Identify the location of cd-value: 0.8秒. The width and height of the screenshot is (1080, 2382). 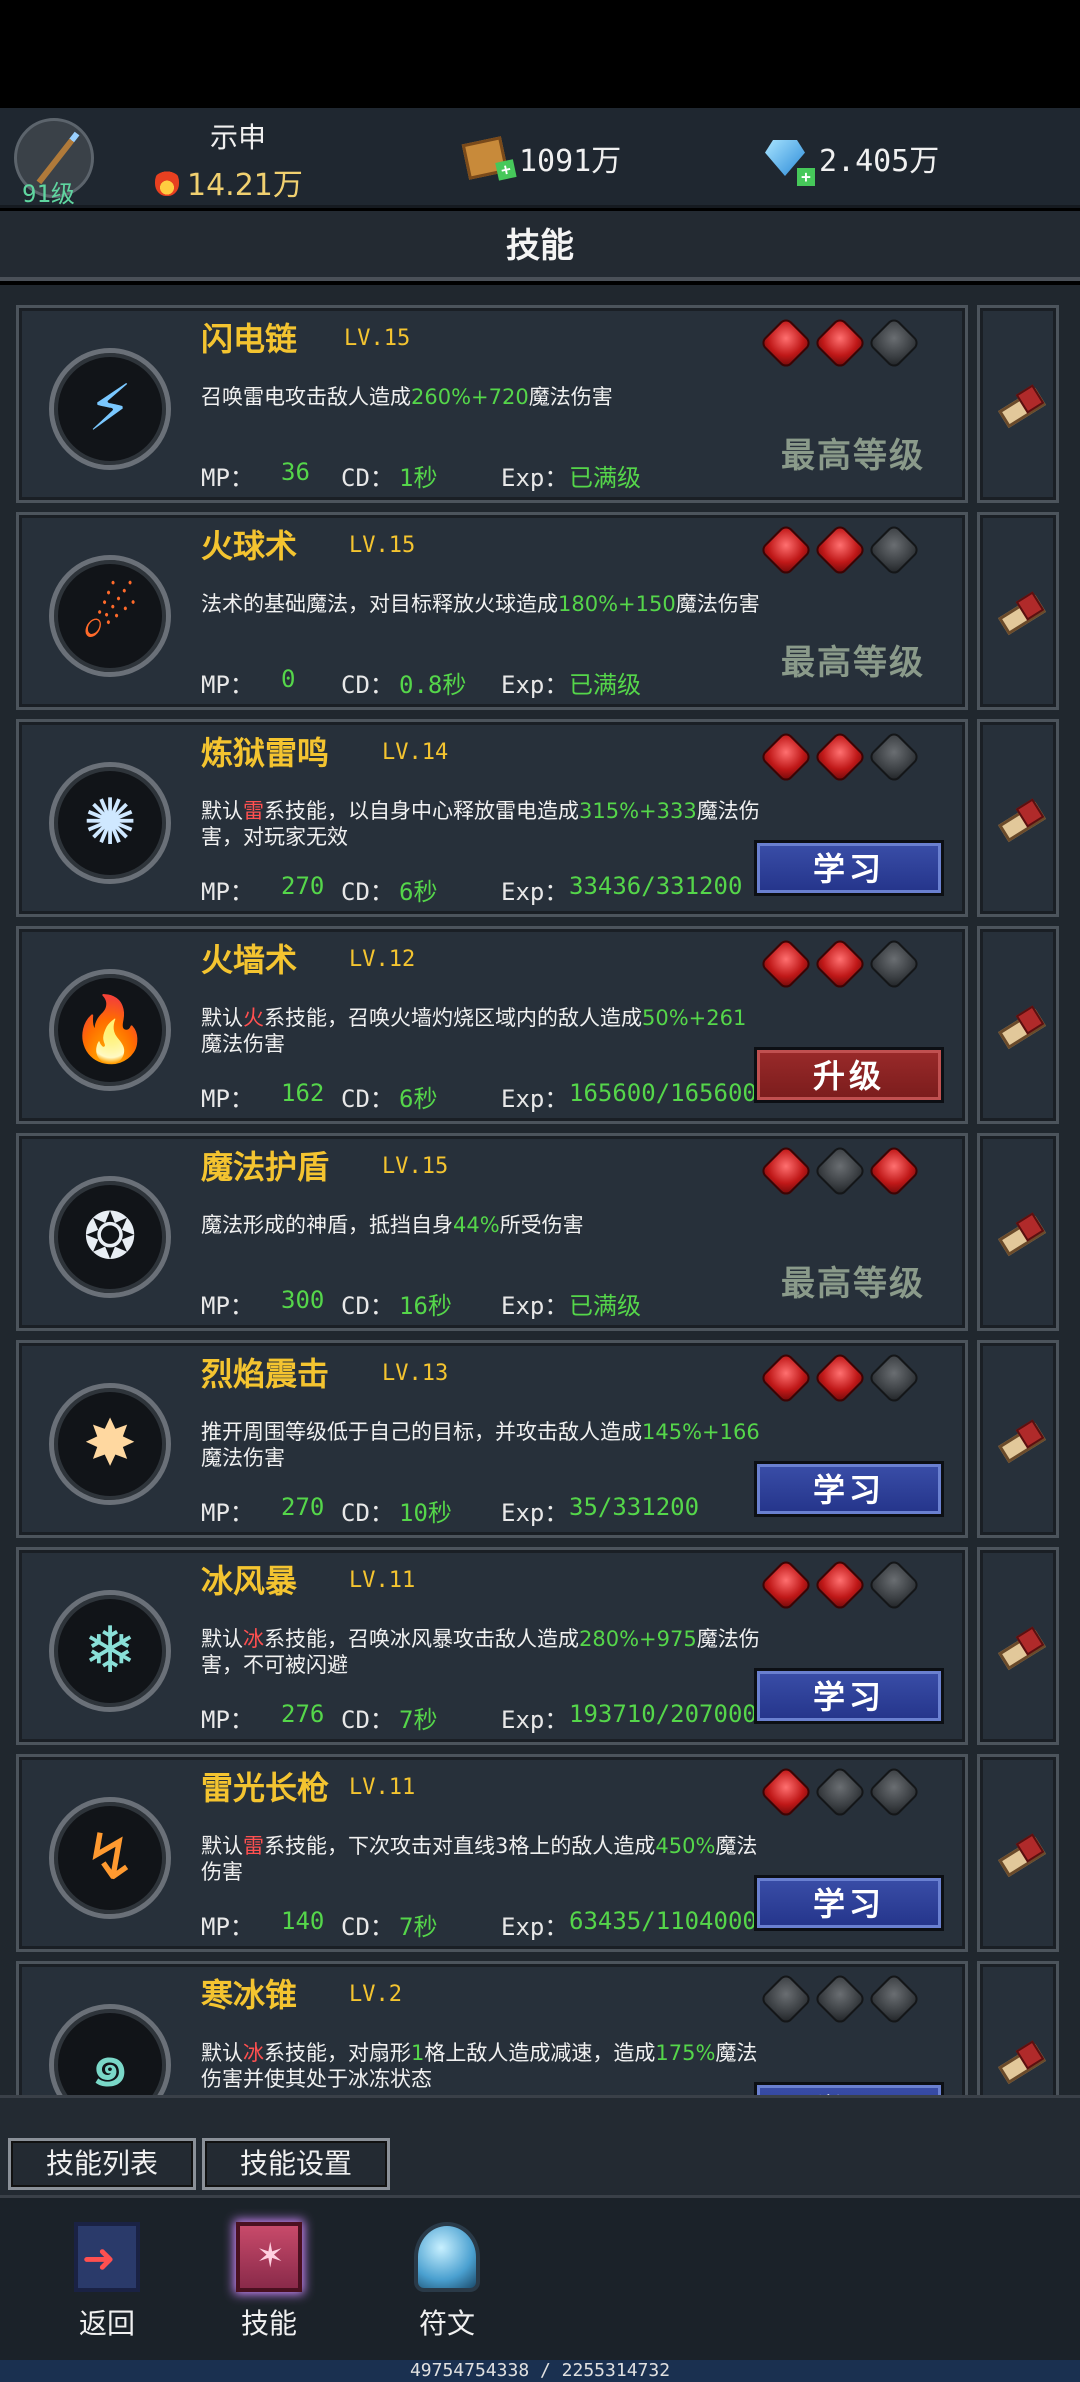
(433, 685).